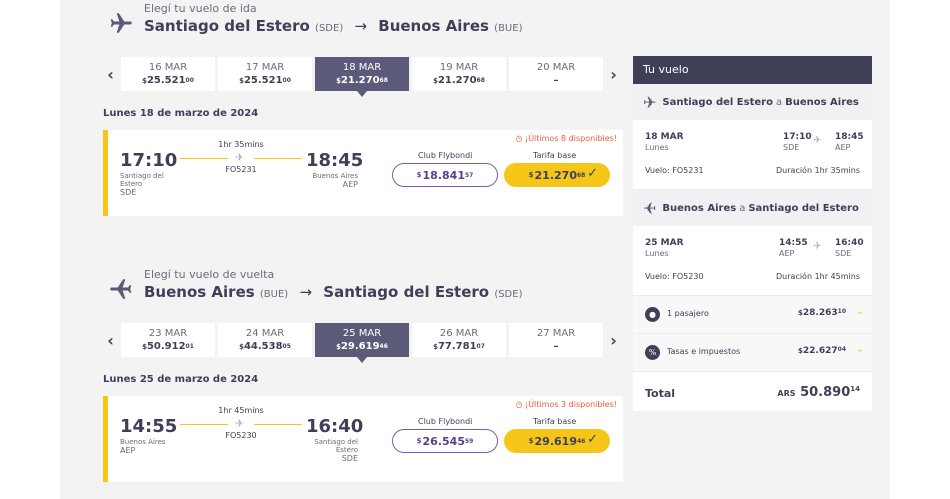 The image size is (950, 499). What do you see at coordinates (820, 351) in the screenshot?
I see `price-integer: 22.627` at bounding box center [820, 351].